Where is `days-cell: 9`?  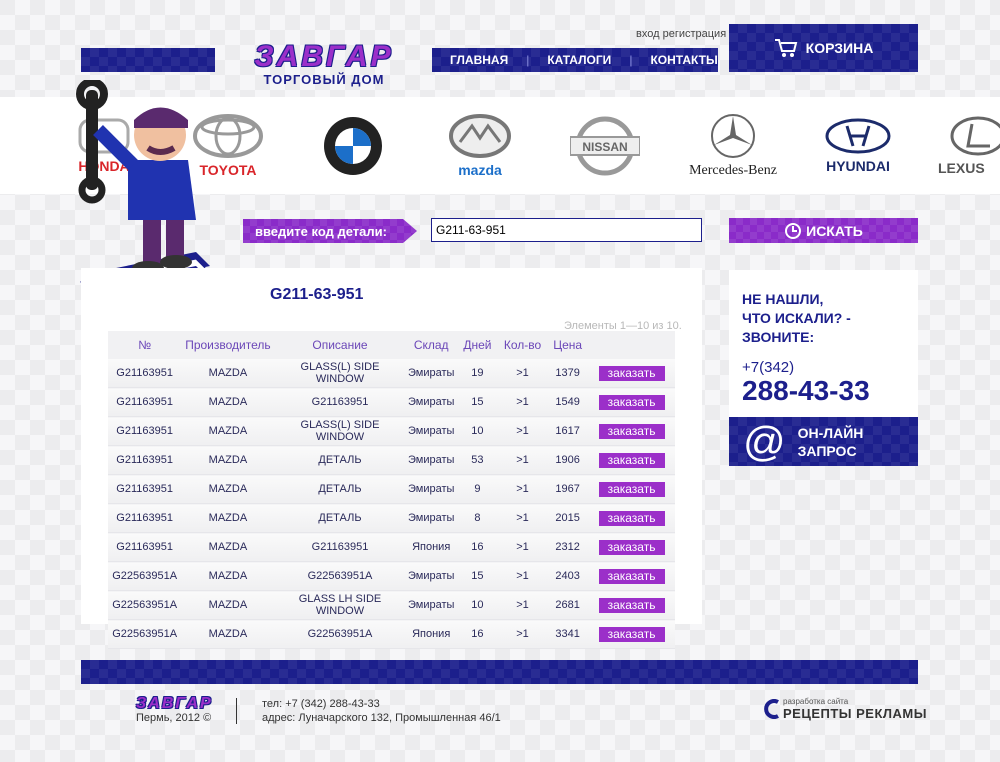
days-cell: 9 is located at coordinates (477, 489).